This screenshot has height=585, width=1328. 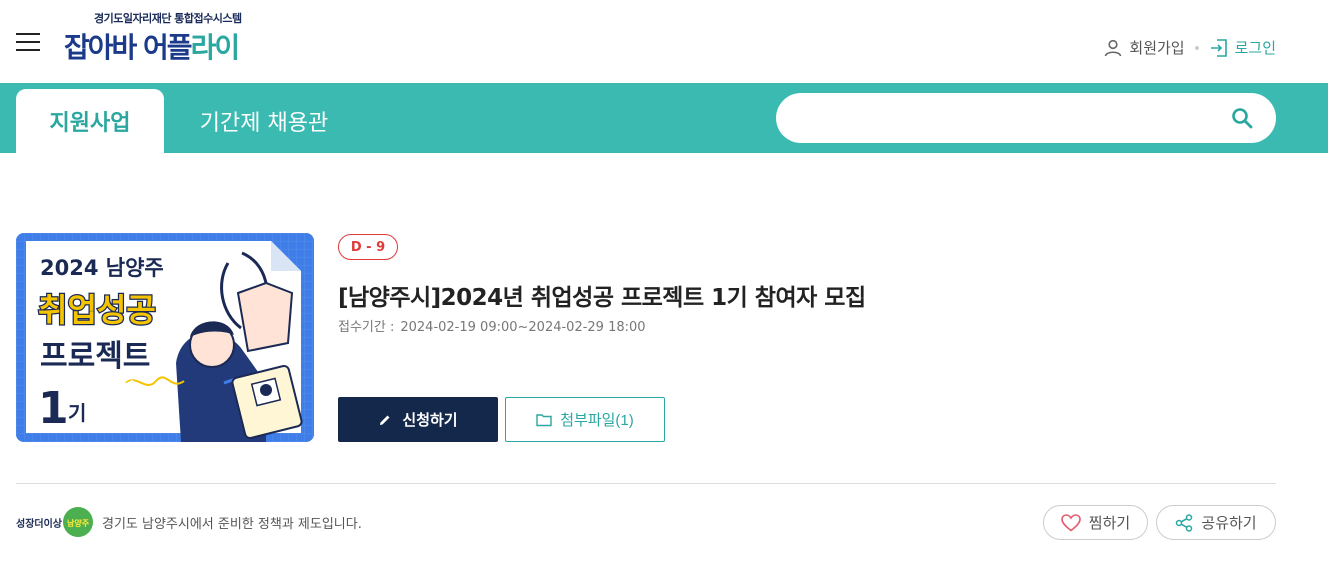 What do you see at coordinates (1189, 47) in the screenshot?
I see `utility-menu: 회원가입 로그인` at bounding box center [1189, 47].